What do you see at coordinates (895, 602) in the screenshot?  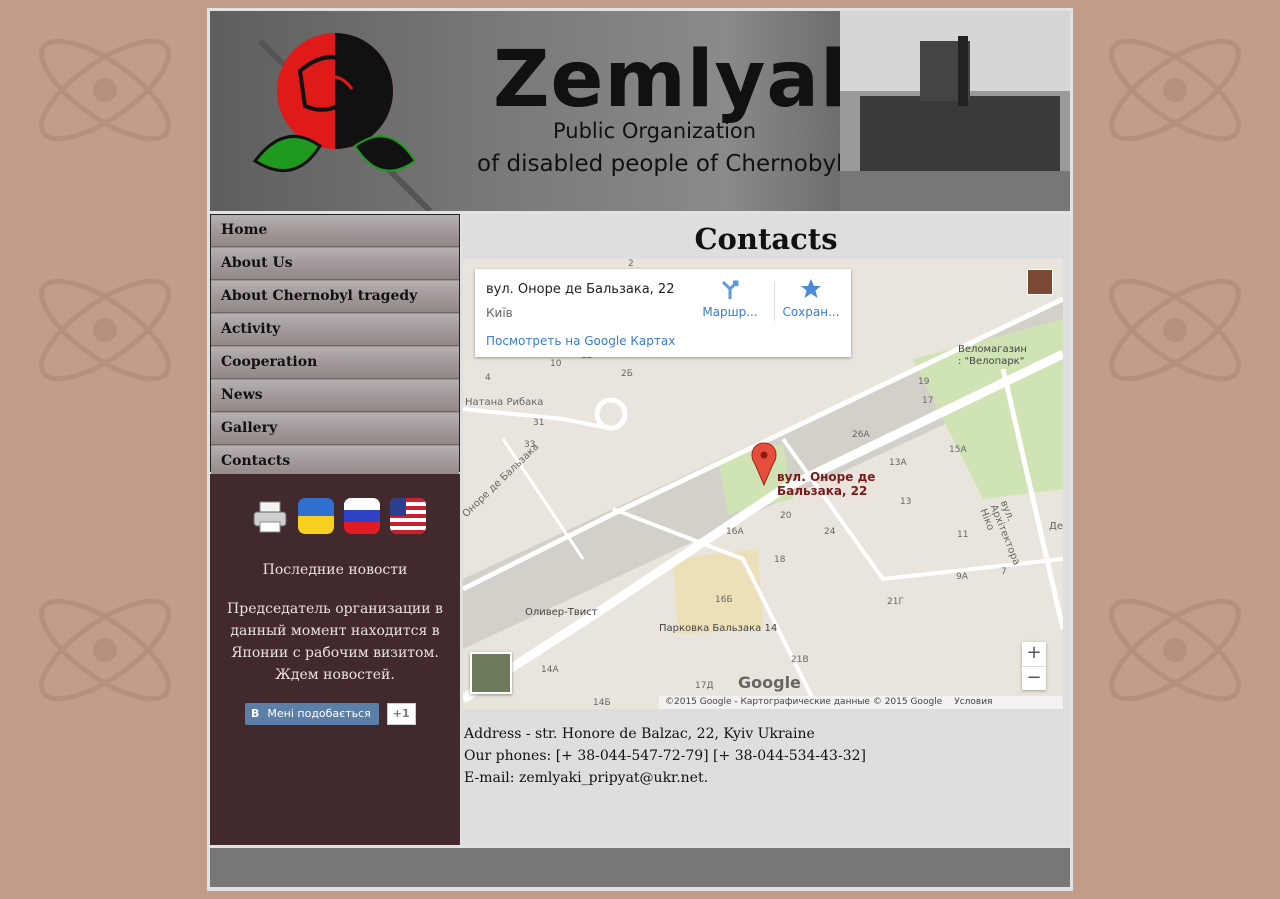 I see `building-number: 21Г` at bounding box center [895, 602].